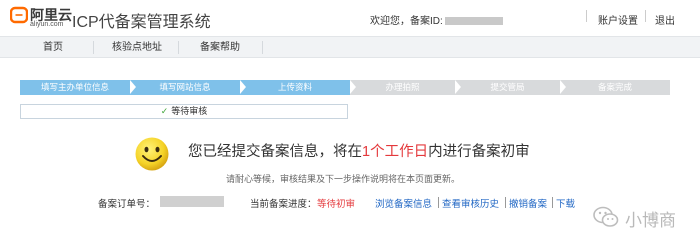 Image resolution: width=700 pixels, height=240 pixels. I want to click on watermark: 小博商, so click(645, 218).